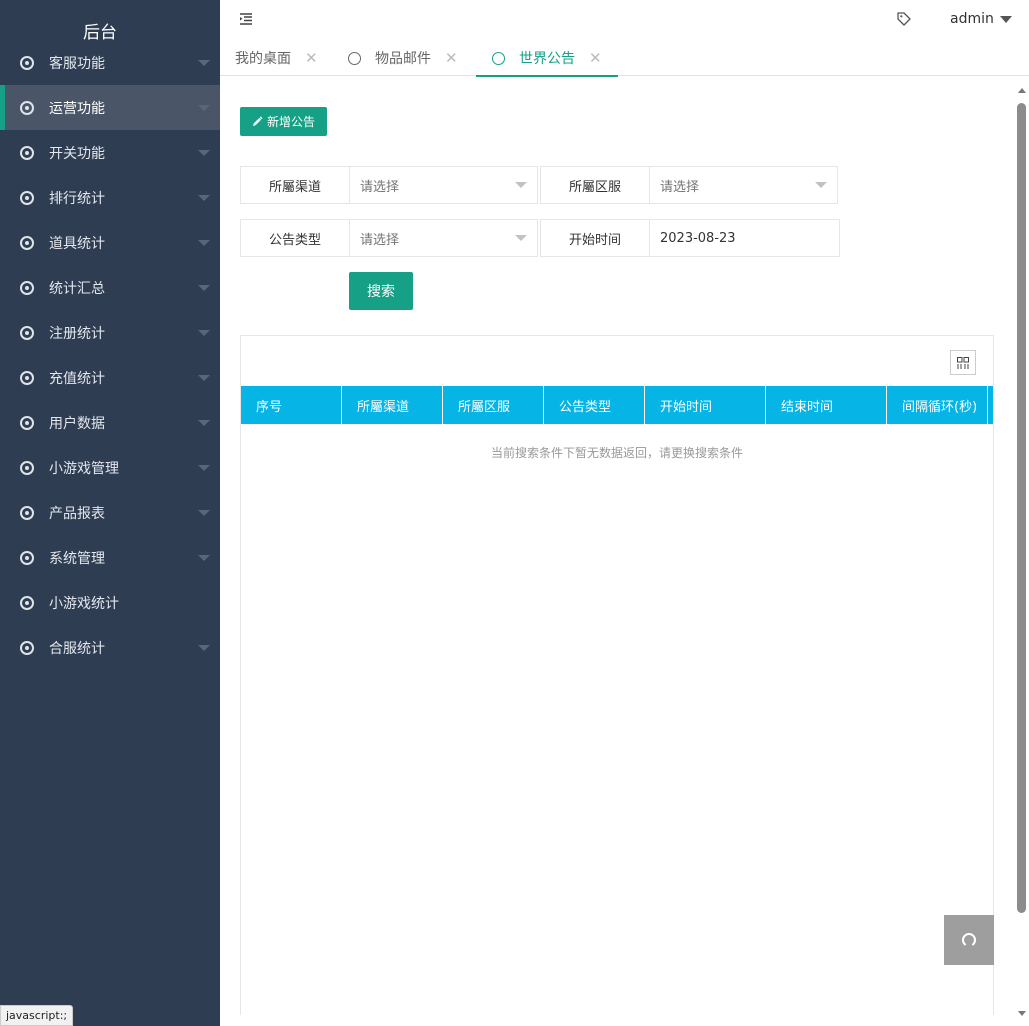 This screenshot has height=1026, width=1029. I want to click on sidebar-item-server-merge-stats: 合服统计, so click(110, 647).